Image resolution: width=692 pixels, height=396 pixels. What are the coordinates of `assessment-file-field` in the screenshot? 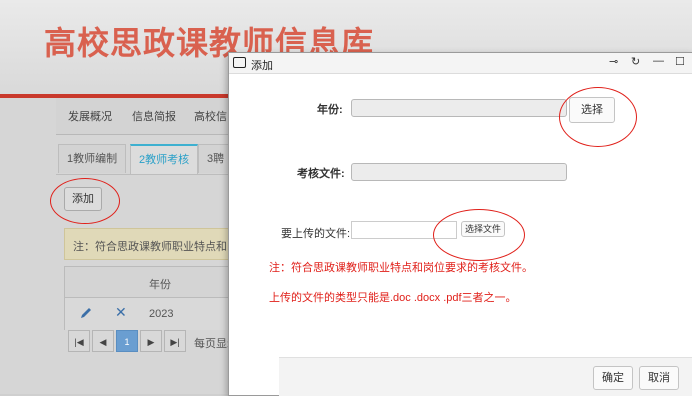 It's located at (459, 172).